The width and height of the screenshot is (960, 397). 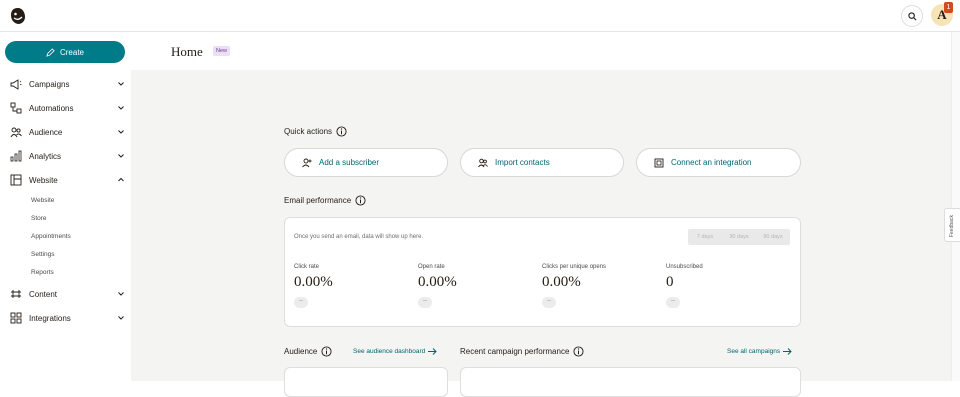 What do you see at coordinates (431, 267) in the screenshot?
I see `metric-label: Open rate` at bounding box center [431, 267].